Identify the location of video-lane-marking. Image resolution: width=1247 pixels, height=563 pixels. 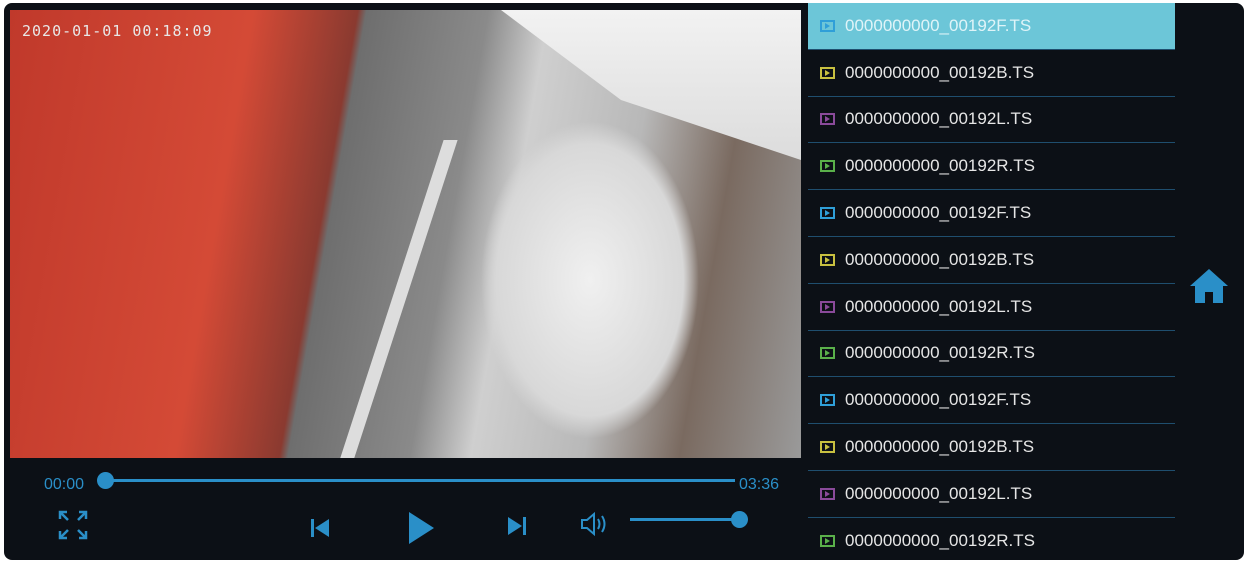
(397, 299).